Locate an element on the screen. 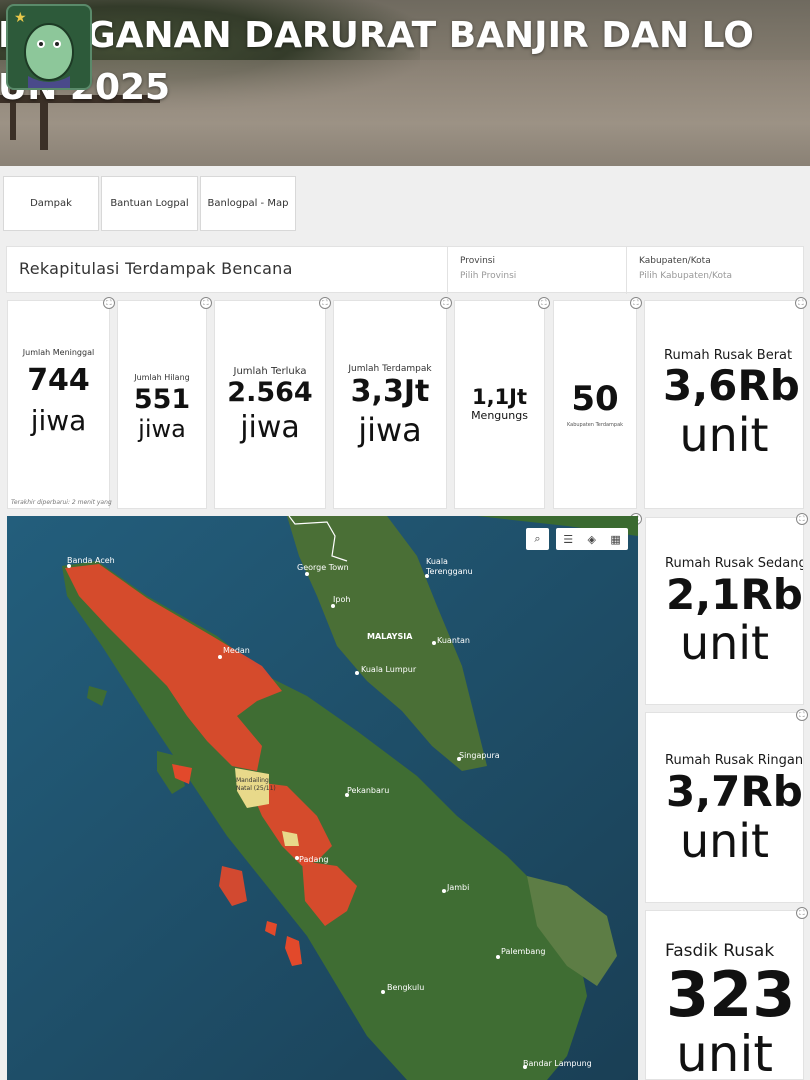 The width and height of the screenshot is (810, 1080). stat-card-kabupaten: 50 Kabupaten Terdampak is located at coordinates (595, 404).